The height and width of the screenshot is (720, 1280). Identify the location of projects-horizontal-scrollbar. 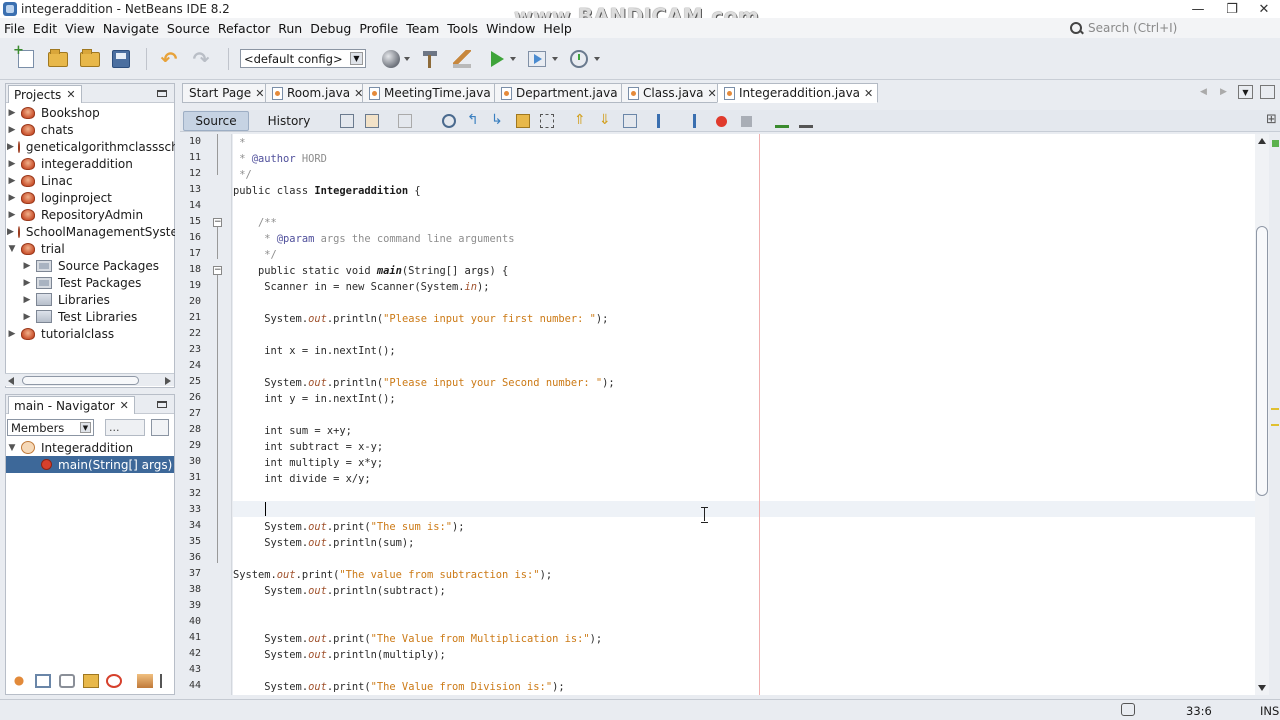
(89, 379).